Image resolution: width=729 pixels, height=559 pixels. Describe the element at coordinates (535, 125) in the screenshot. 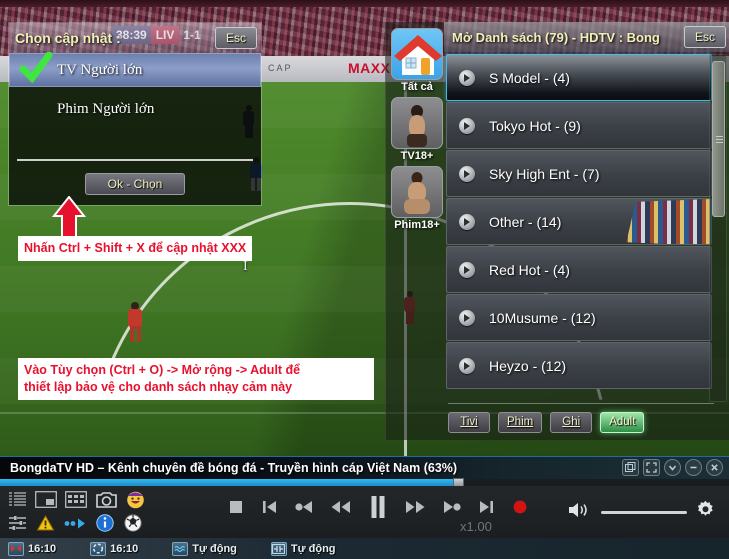

I see `list-item-label: Tokyo Hot - (9)` at that location.